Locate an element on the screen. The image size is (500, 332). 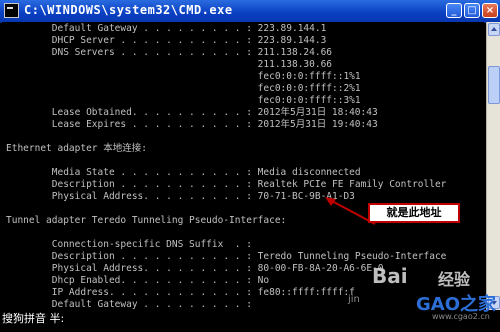
watermark-url: www.cgao2.cn is located at coordinates (461, 316).